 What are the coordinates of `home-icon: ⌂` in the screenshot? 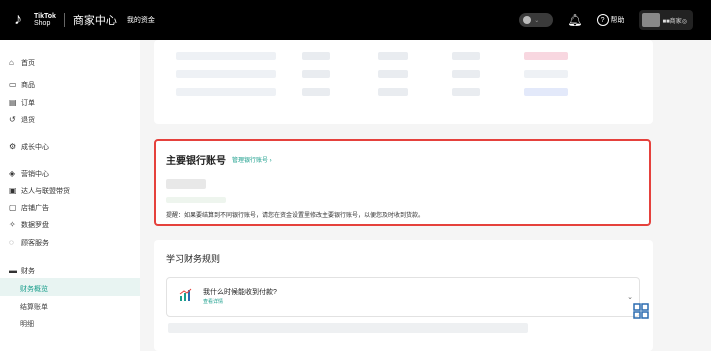 It's located at (11, 62).